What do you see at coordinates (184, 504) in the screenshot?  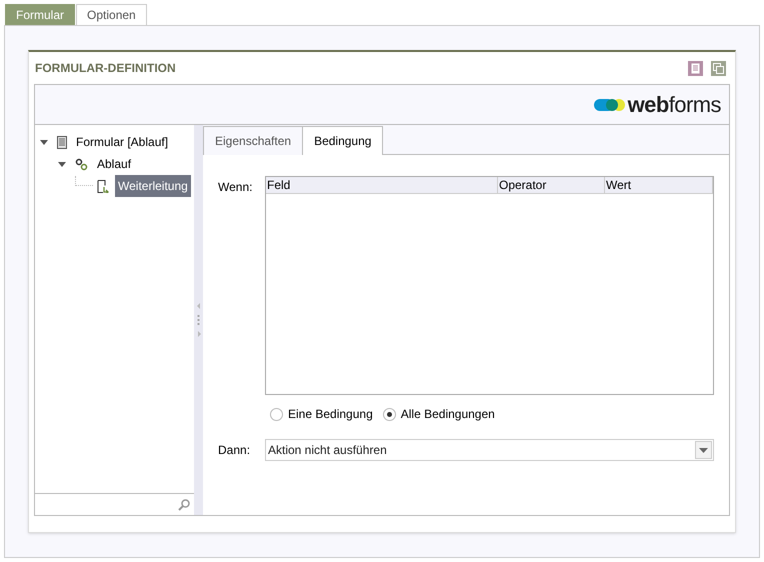 I see `search-icon` at bounding box center [184, 504].